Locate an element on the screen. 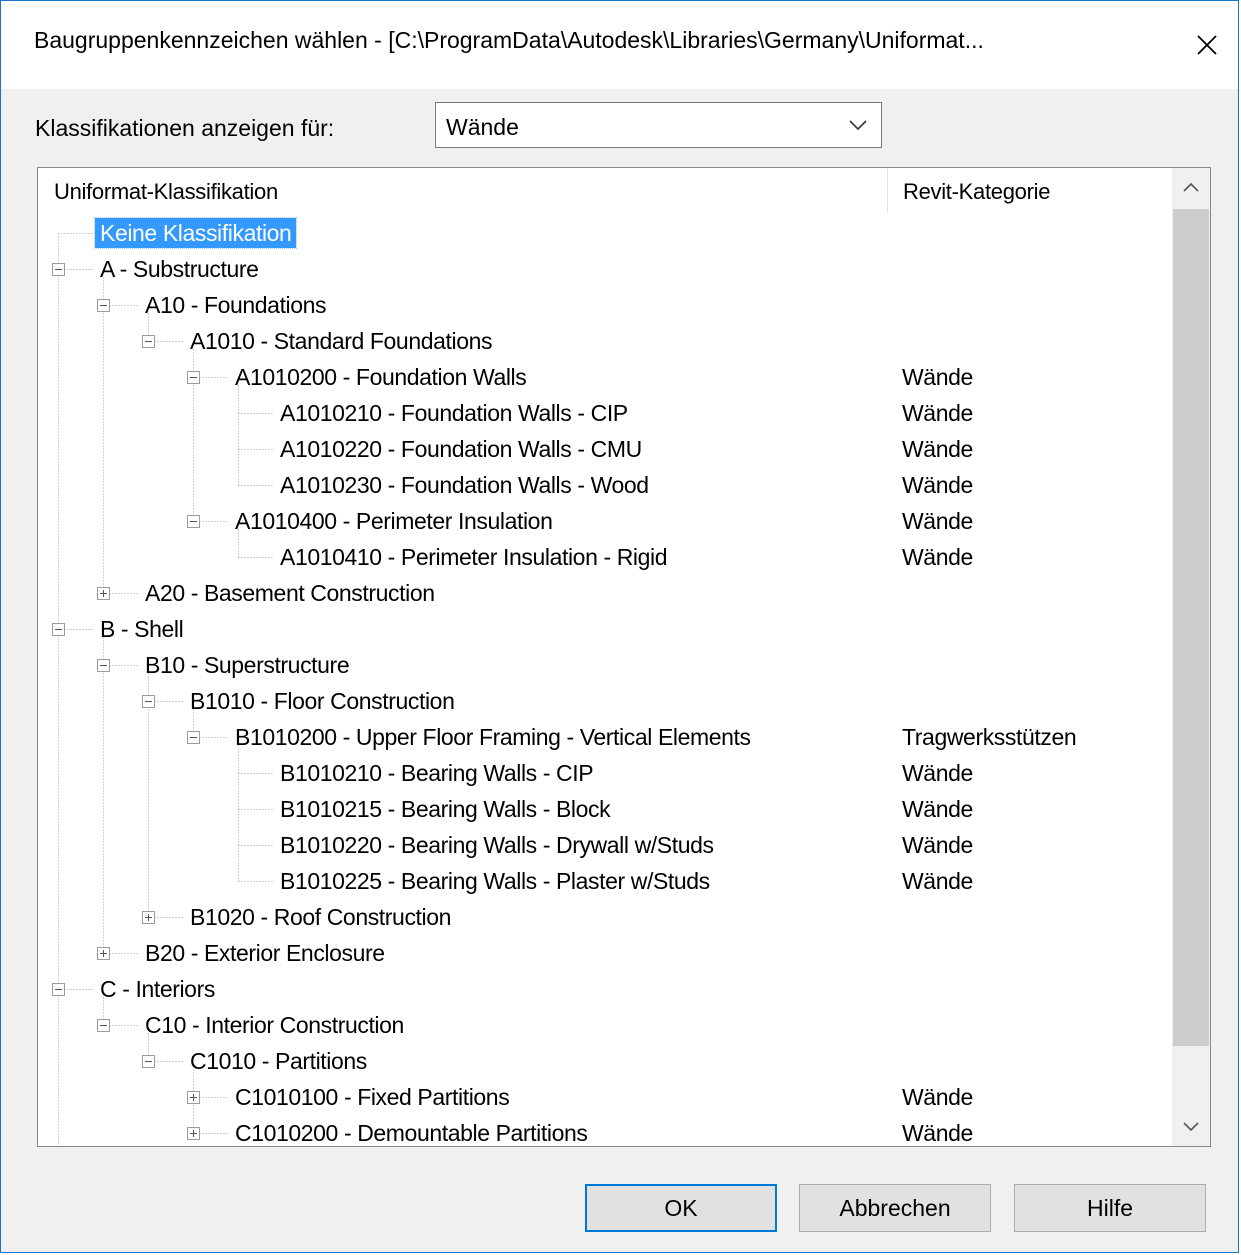 This screenshot has height=1255, width=1241. column-header-classification: Uniformat-Klassifikation is located at coordinates (166, 192).